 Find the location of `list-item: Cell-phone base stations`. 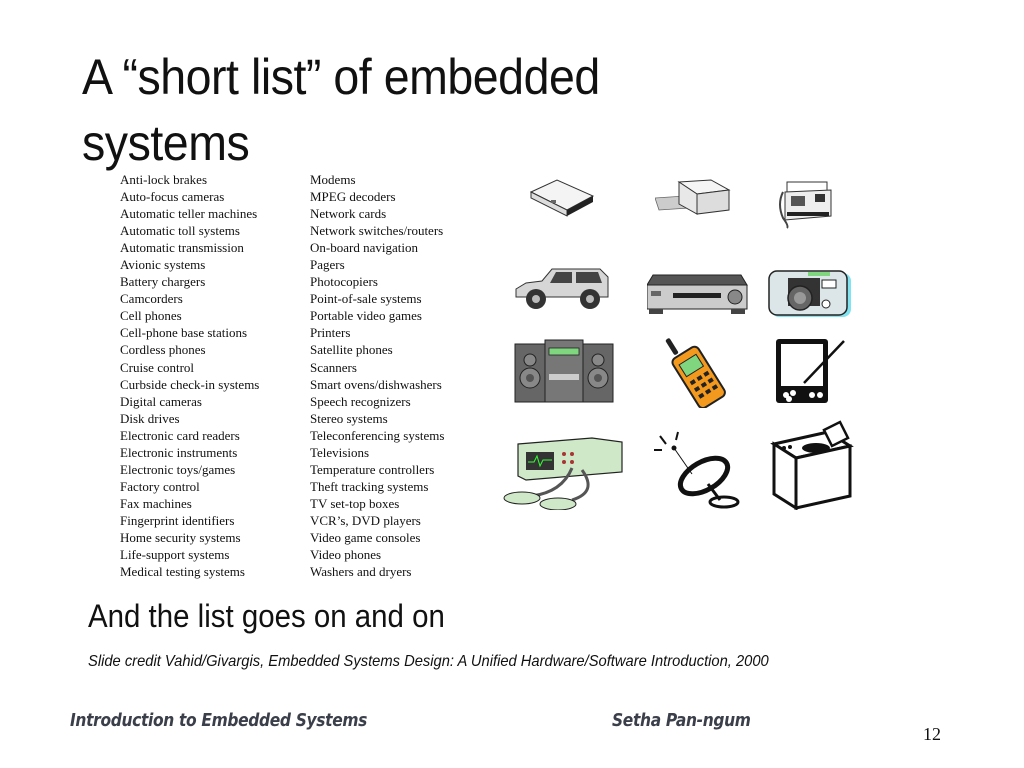

list-item: Cell-phone base stations is located at coordinates (184, 333).